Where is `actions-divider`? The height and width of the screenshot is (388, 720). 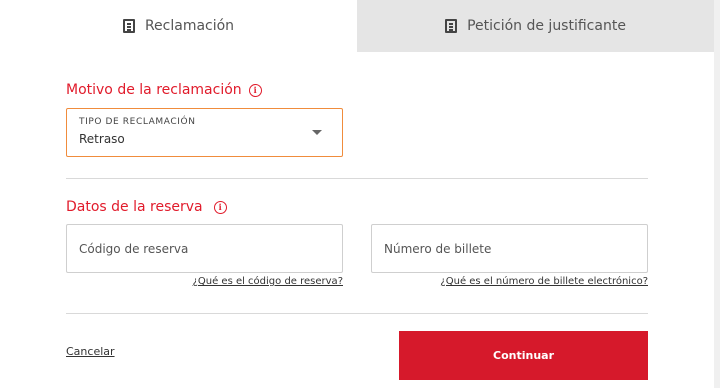
actions-divider is located at coordinates (357, 313).